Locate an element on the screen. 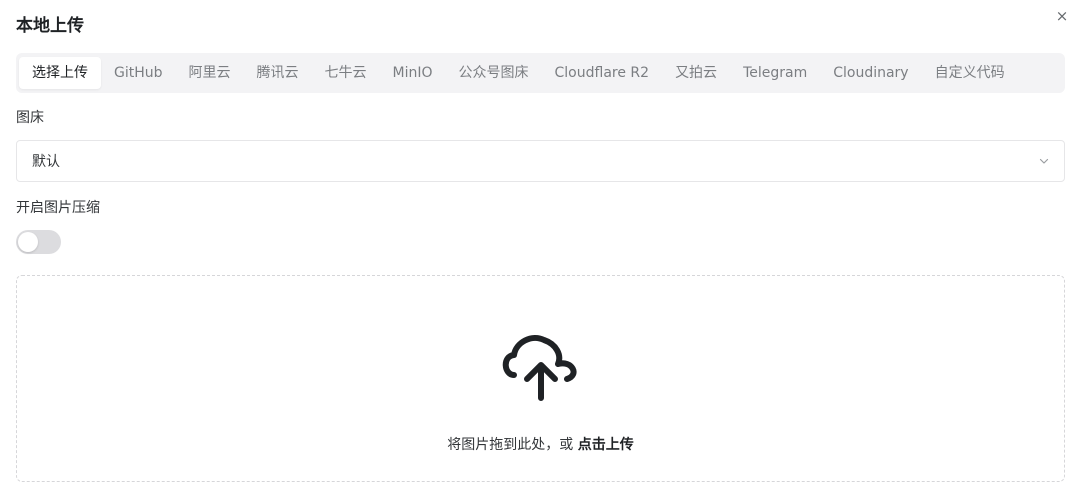  click-upload-link: 点击上传 is located at coordinates (606, 445).